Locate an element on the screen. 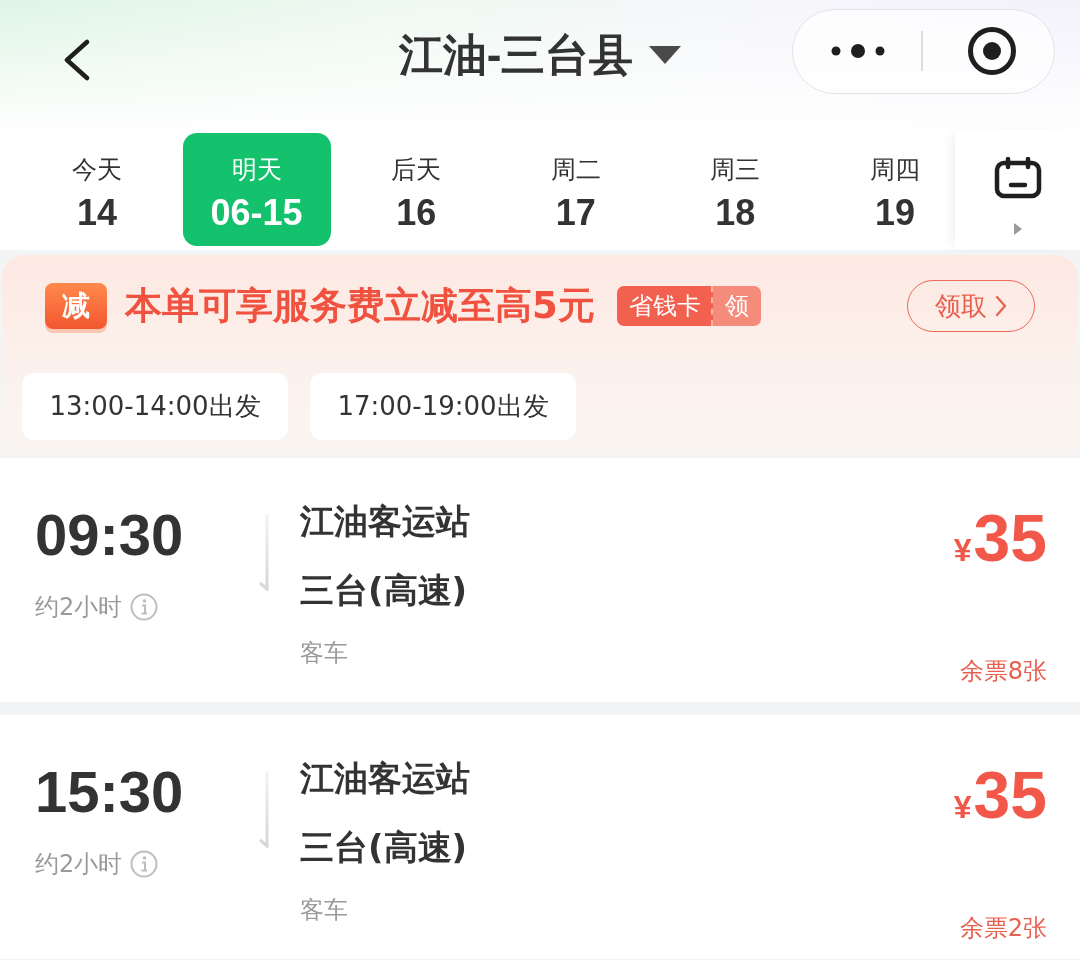 The height and width of the screenshot is (960, 1080). time-filter-chip: 17:00-19:00出发 is located at coordinates (443, 406).